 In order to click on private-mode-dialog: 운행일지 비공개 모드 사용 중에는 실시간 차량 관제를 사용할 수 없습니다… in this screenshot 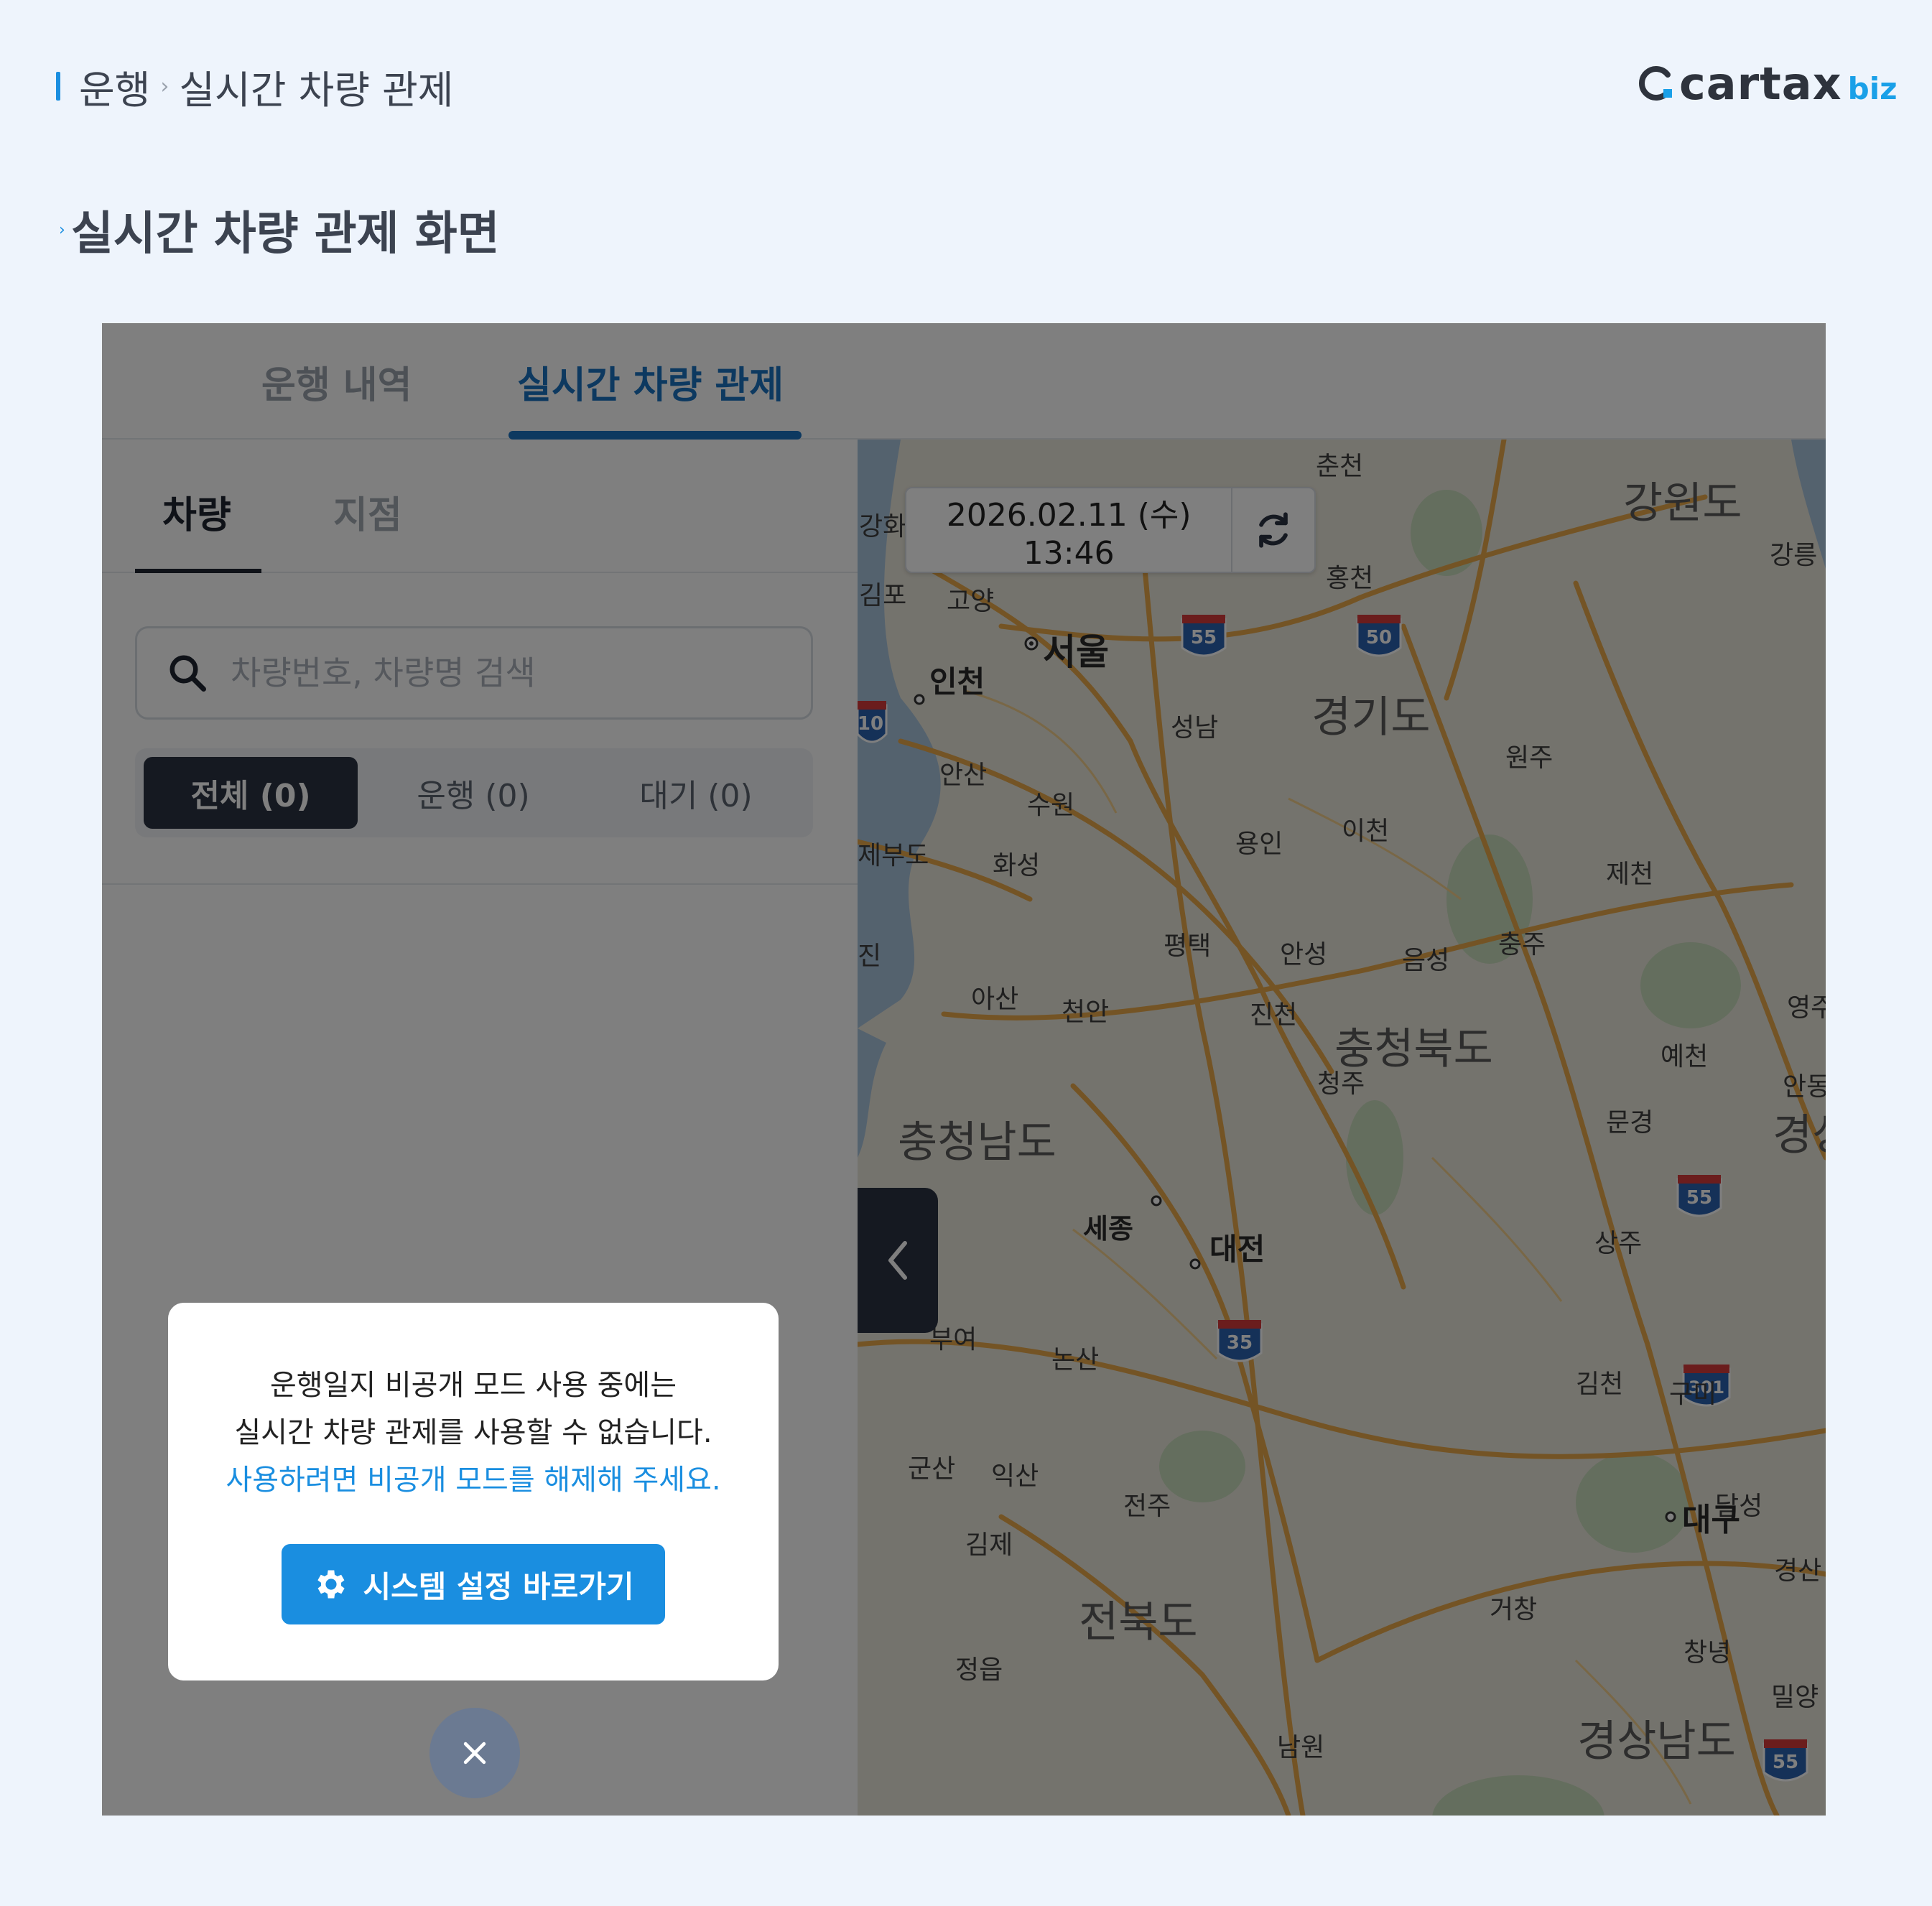, I will do `click(474, 1492)`.